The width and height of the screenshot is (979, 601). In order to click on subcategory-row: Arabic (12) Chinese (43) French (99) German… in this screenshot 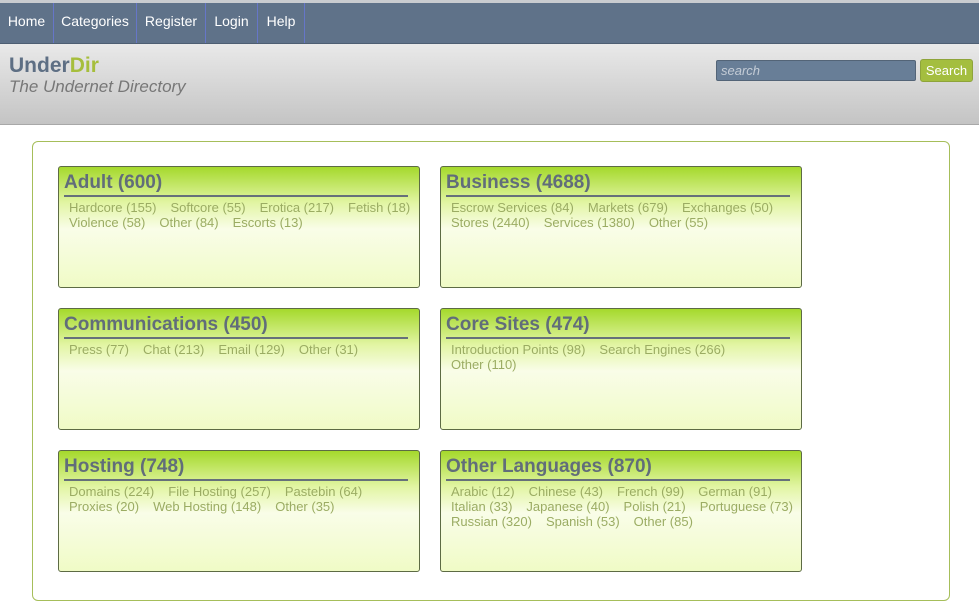, I will do `click(618, 491)`.